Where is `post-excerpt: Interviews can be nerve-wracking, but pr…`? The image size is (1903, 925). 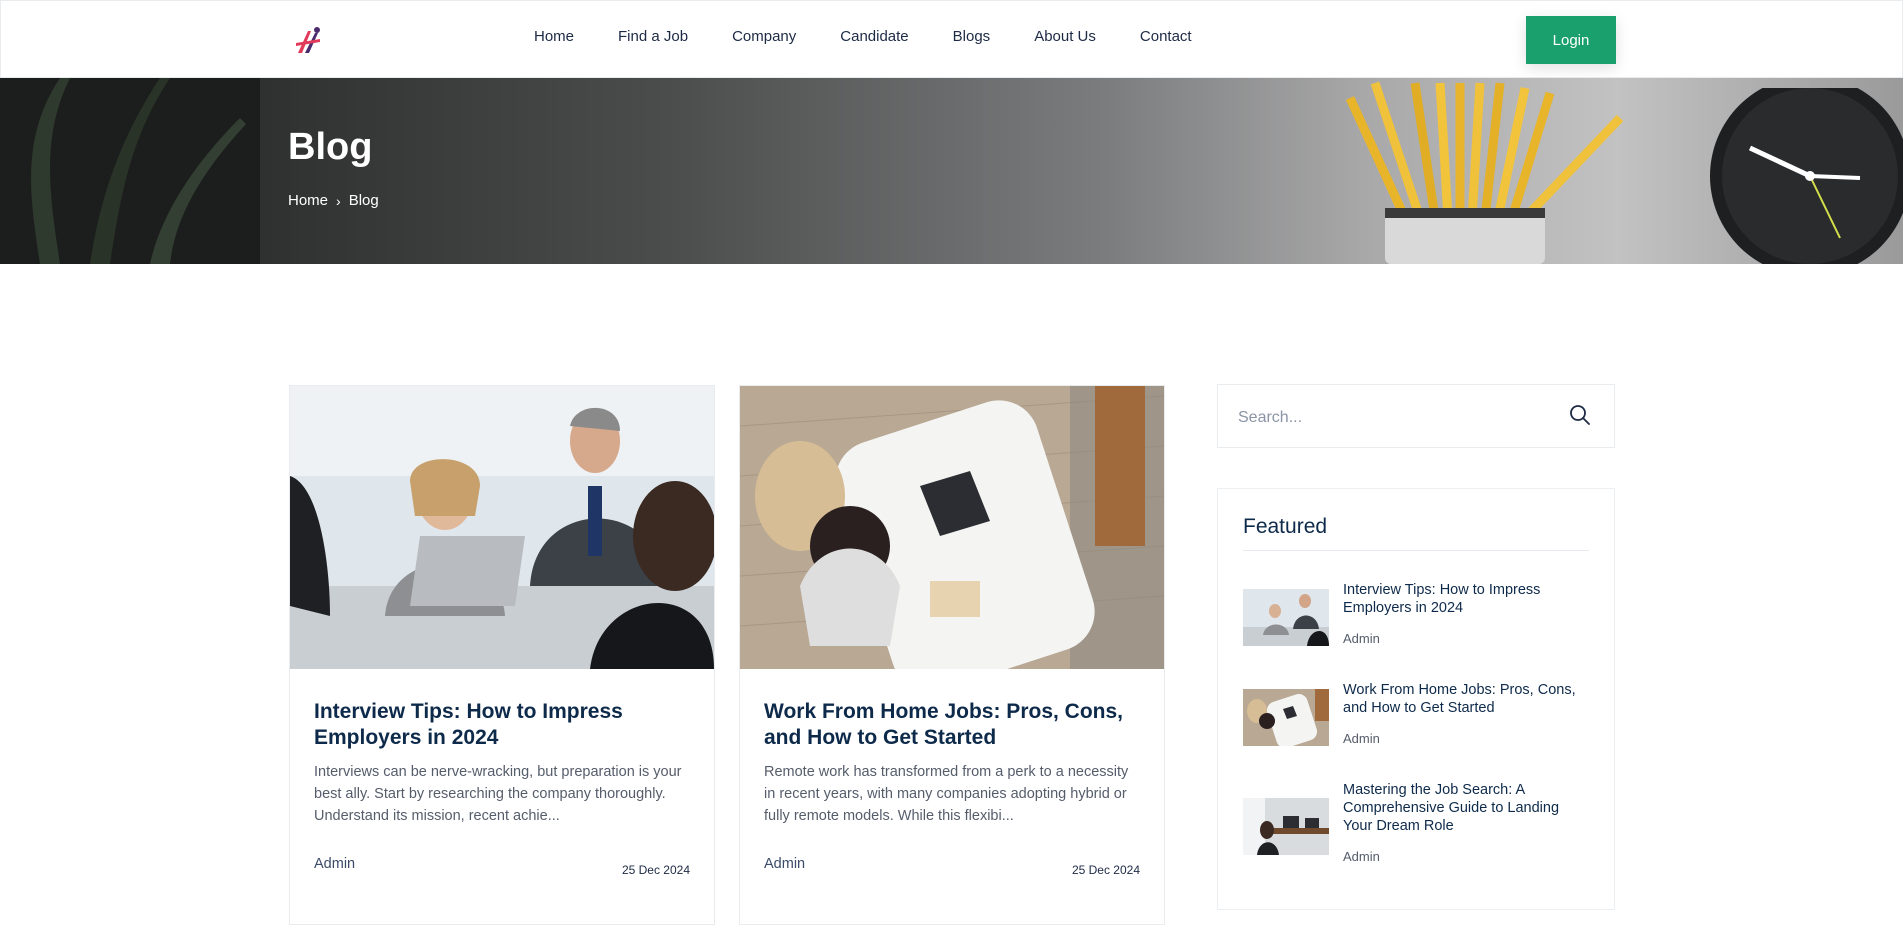
post-excerpt: Interviews can be nerve-wracking, but pr… is located at coordinates (498, 794).